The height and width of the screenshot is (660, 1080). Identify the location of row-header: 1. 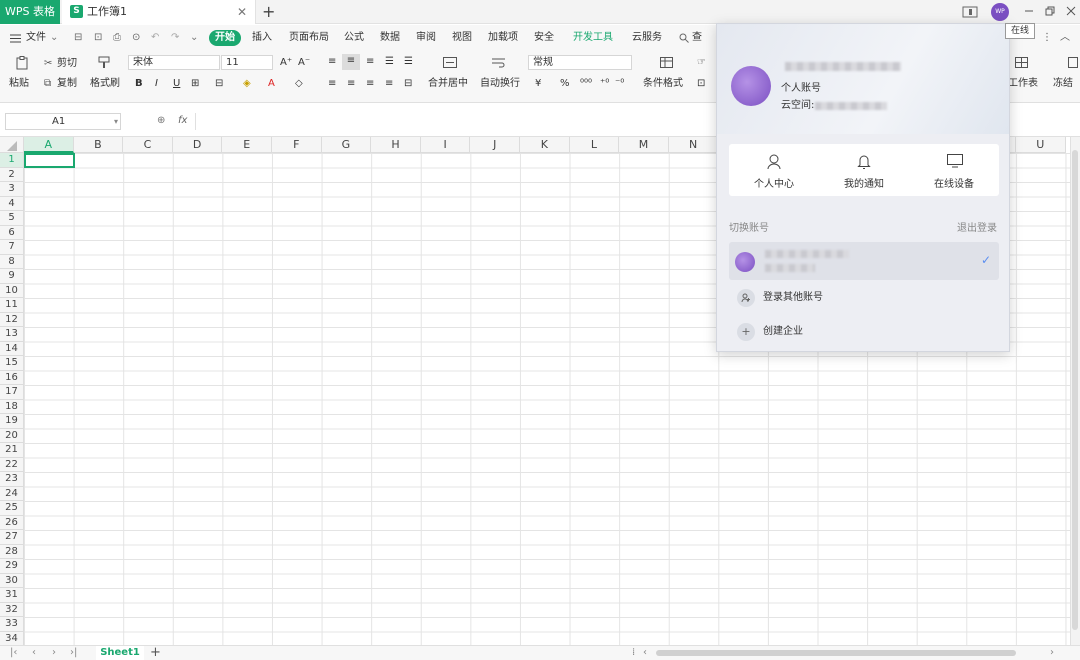
(12, 160).